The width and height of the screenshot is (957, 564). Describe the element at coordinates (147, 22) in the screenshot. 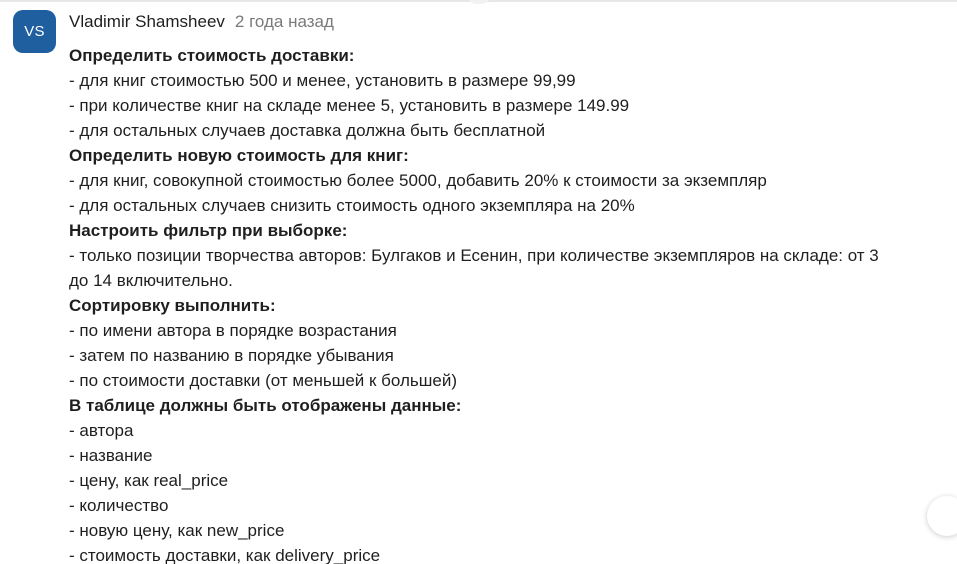

I see `author-name: Vladimir Shamsheev` at that location.